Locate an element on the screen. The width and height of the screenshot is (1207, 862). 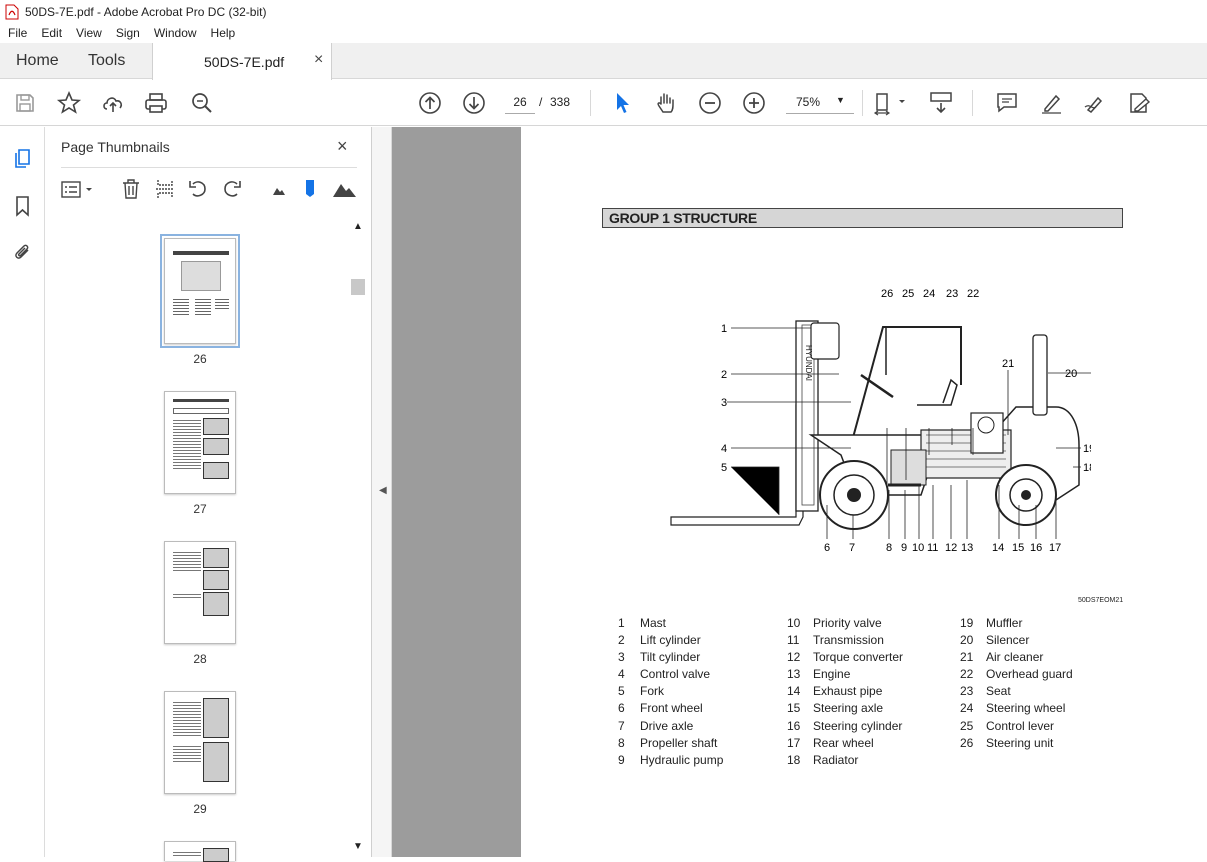
small-thumbnail-icon is located at coordinates (279, 190).